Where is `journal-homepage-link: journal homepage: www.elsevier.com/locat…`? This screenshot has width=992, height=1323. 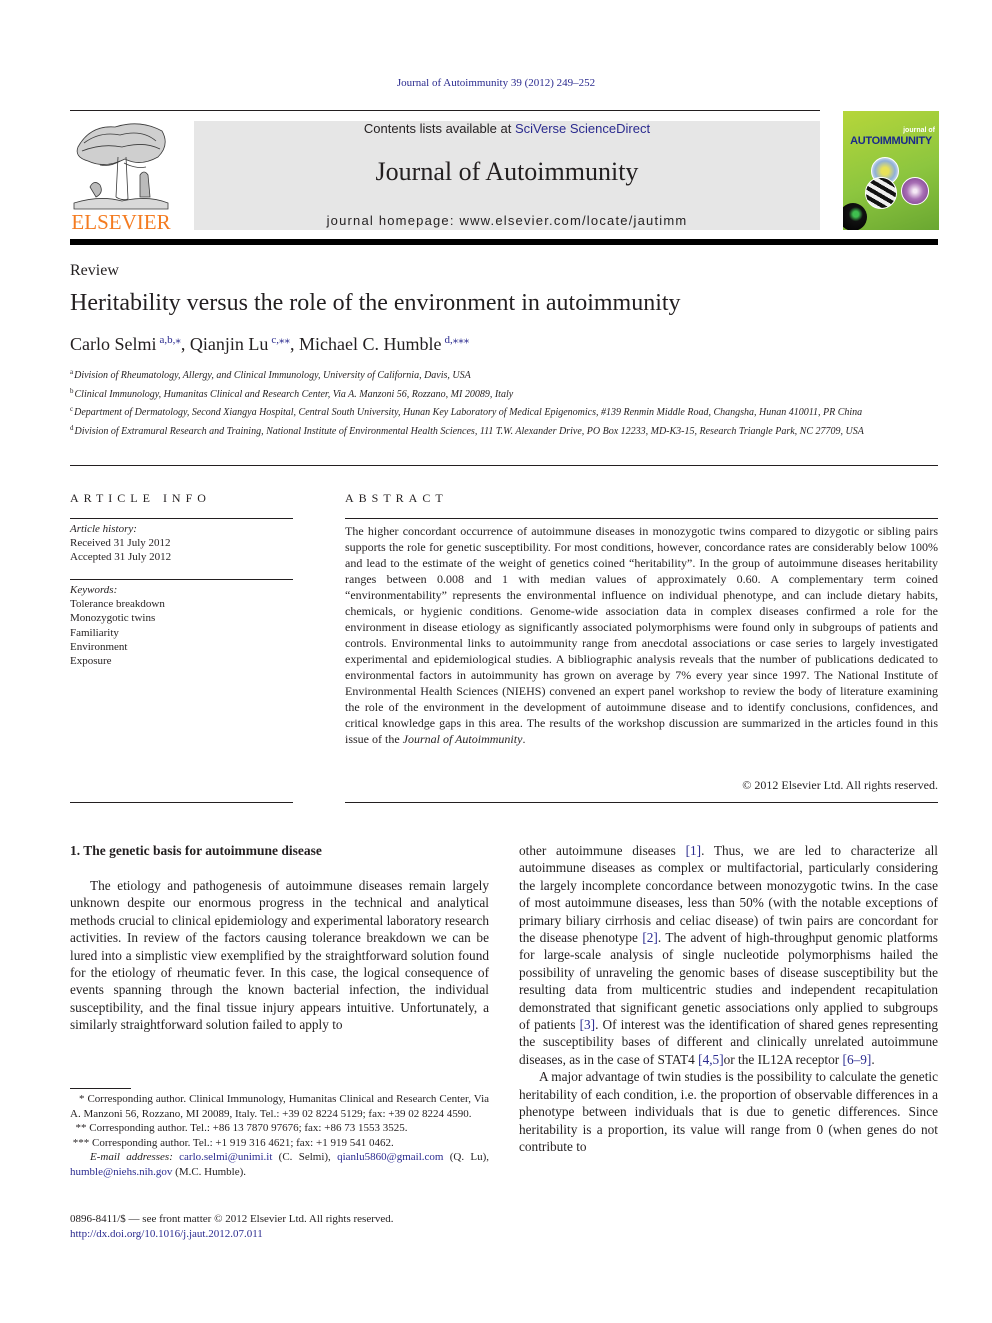 journal-homepage-link: journal homepage: www.elsevier.com/locat… is located at coordinates (507, 220).